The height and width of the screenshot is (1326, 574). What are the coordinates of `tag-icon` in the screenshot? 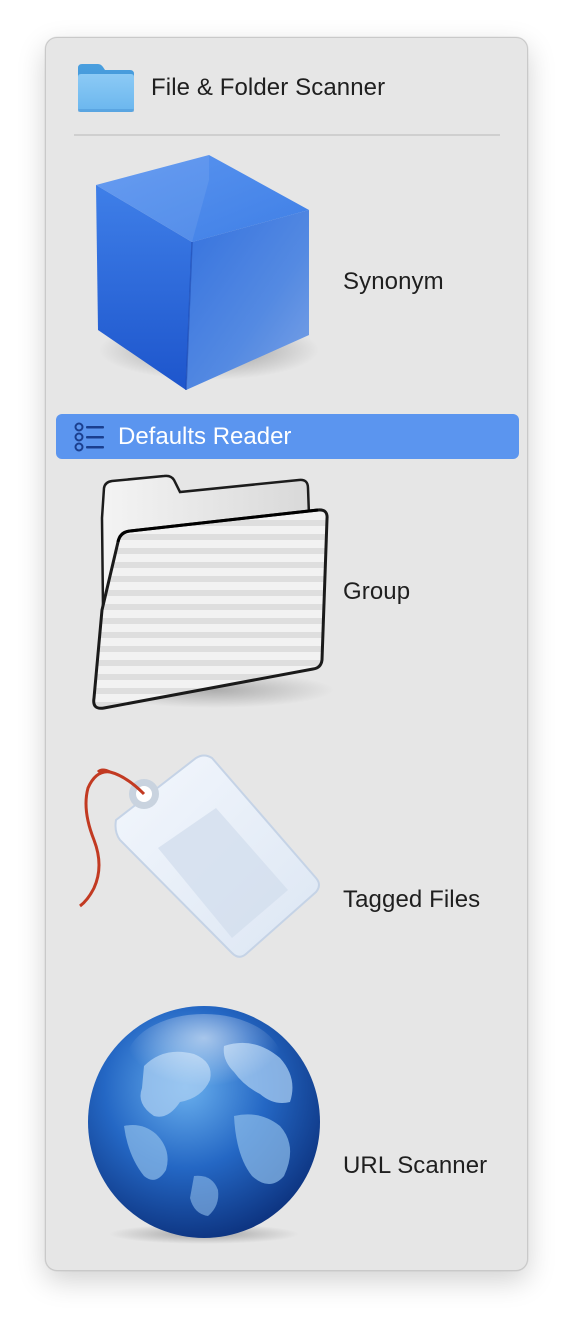 It's located at (206, 863).